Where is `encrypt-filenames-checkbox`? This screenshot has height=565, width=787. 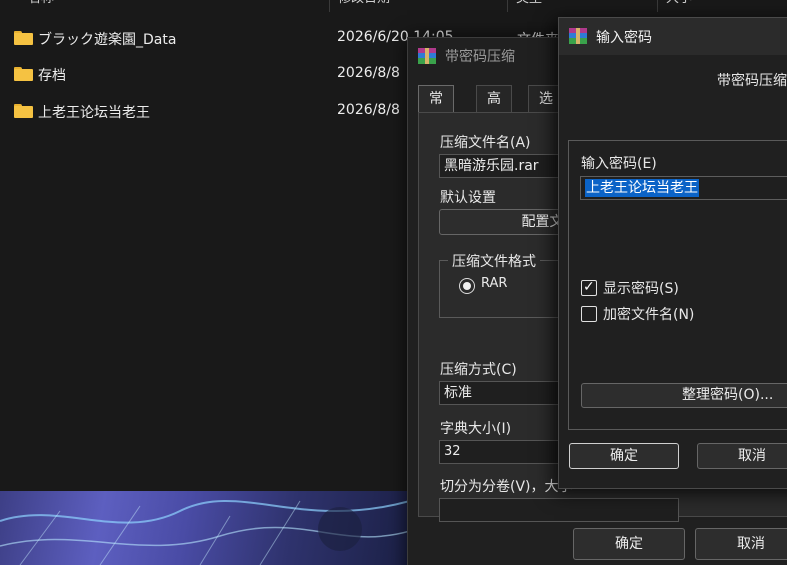 encrypt-filenames-checkbox is located at coordinates (589, 314).